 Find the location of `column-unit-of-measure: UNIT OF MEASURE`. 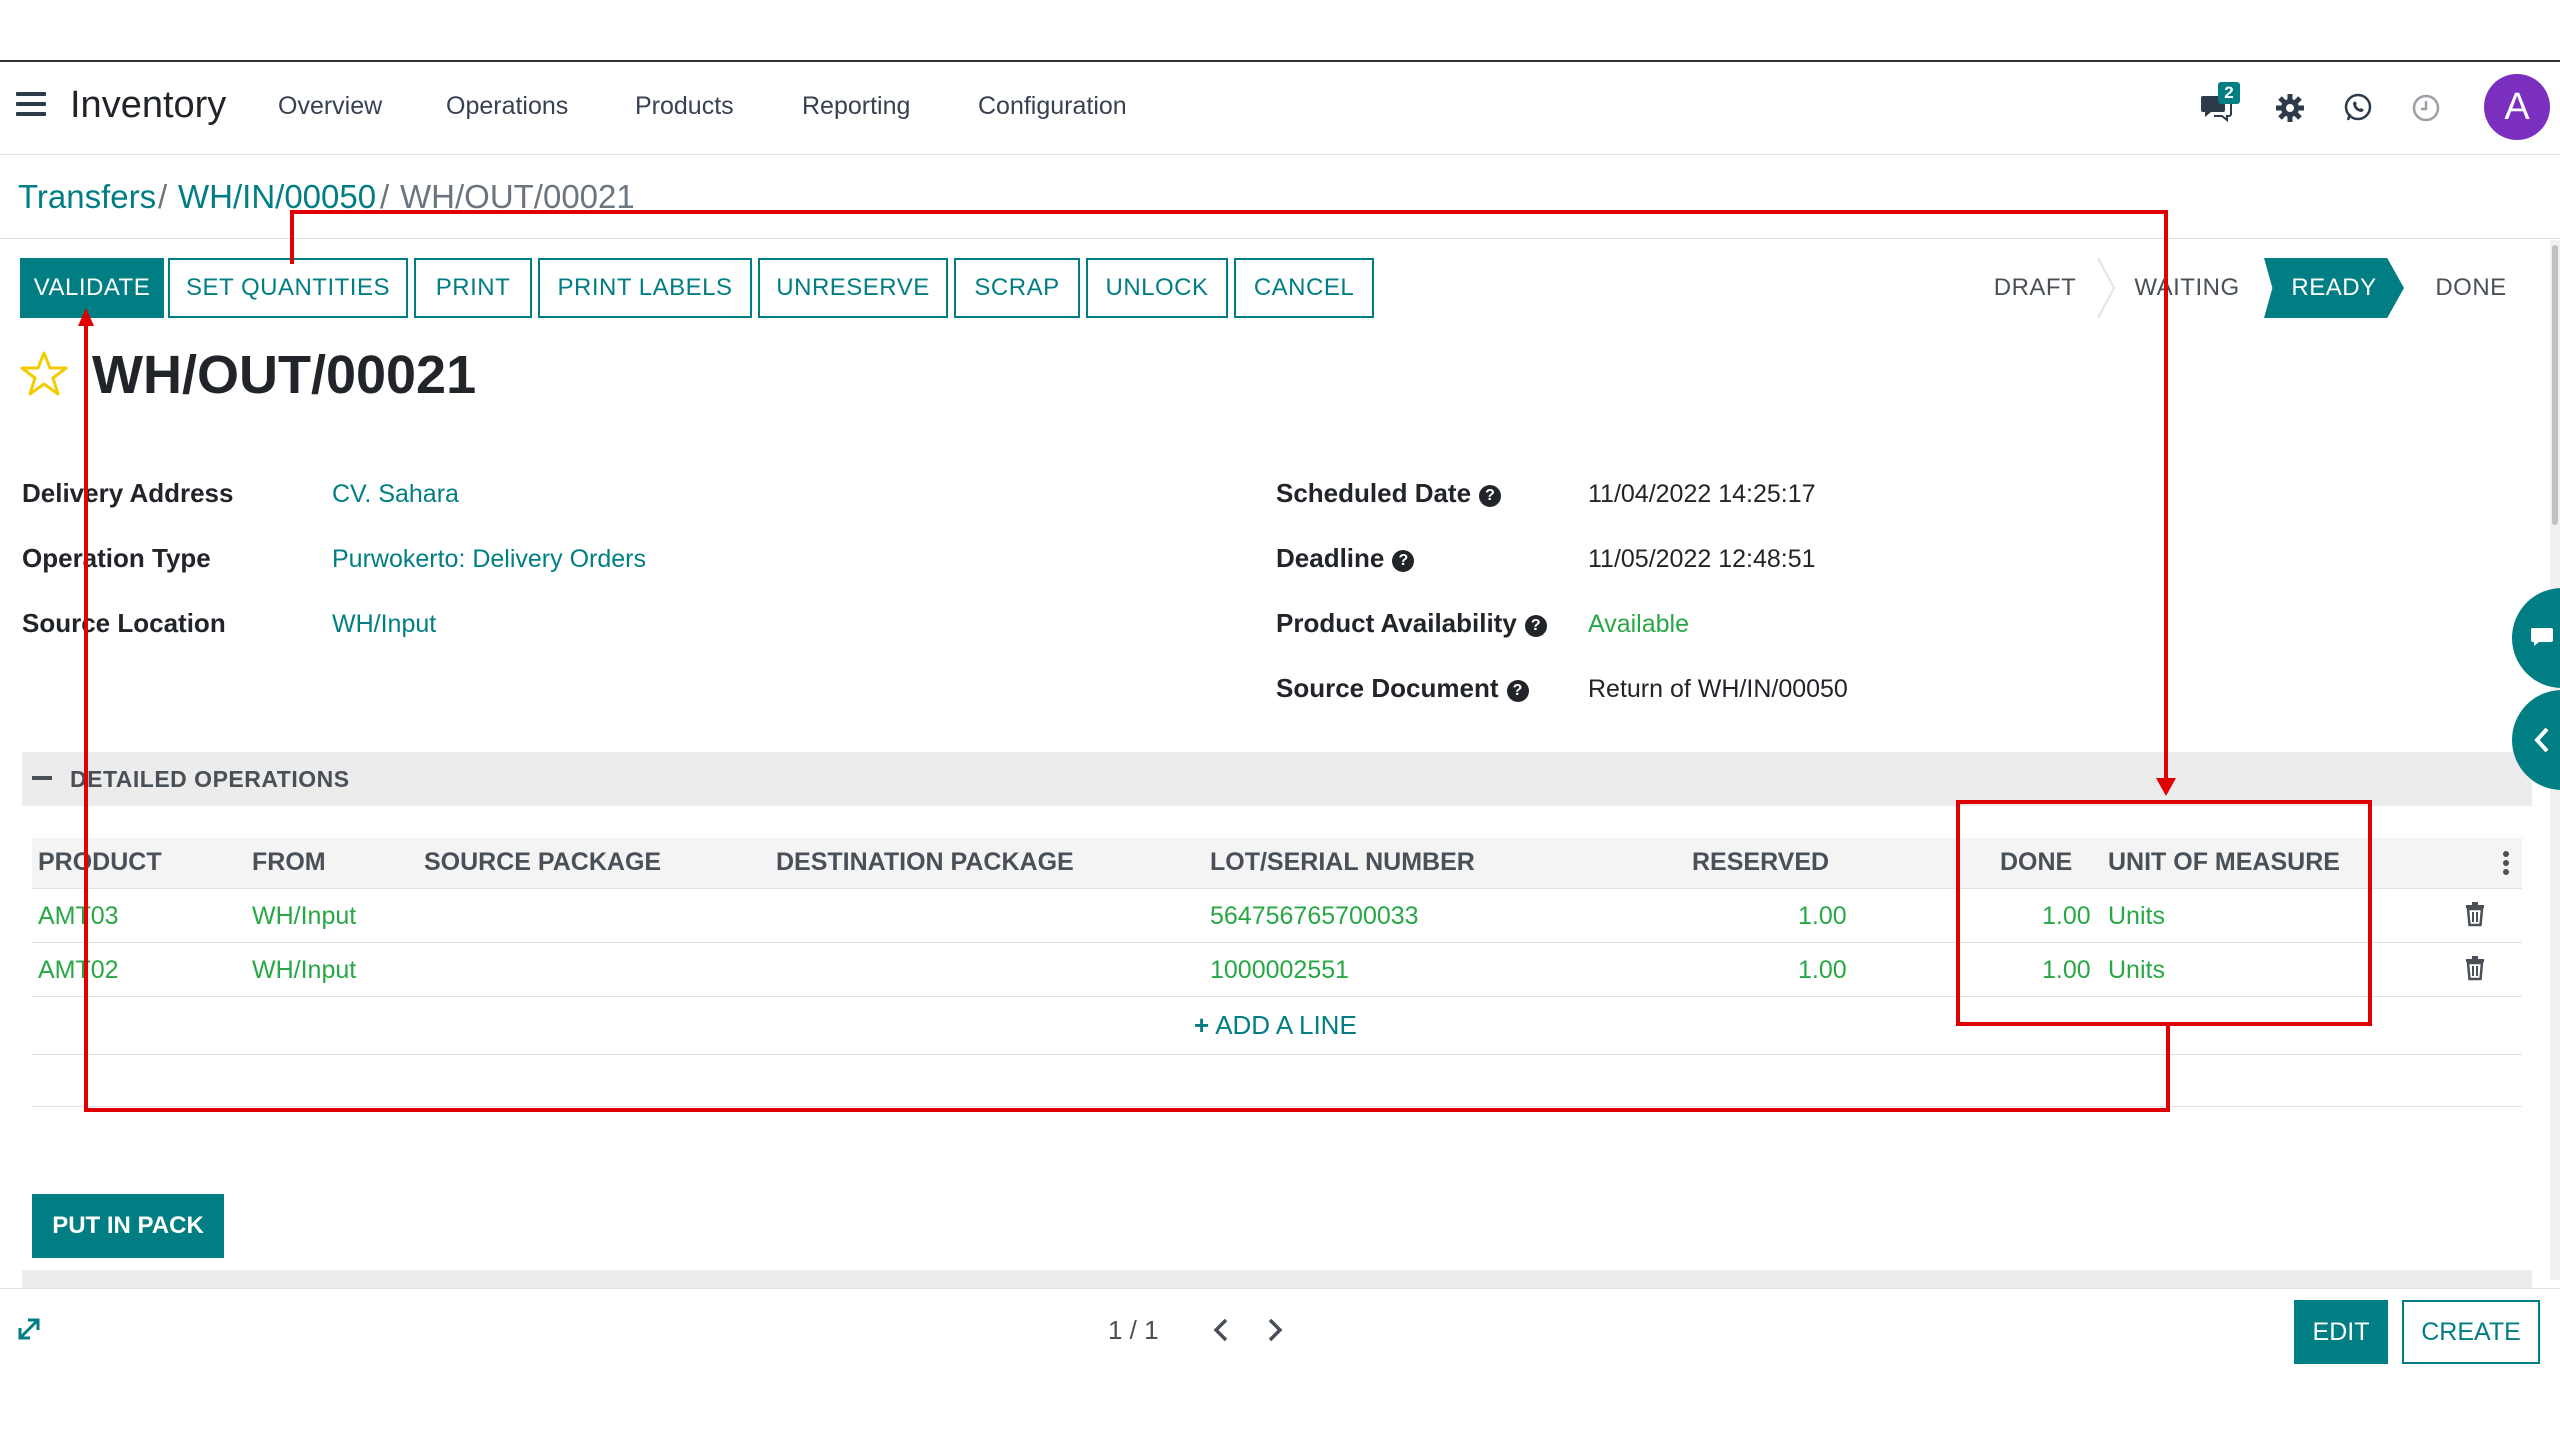

column-unit-of-measure: UNIT OF MEASURE is located at coordinates (2224, 862).